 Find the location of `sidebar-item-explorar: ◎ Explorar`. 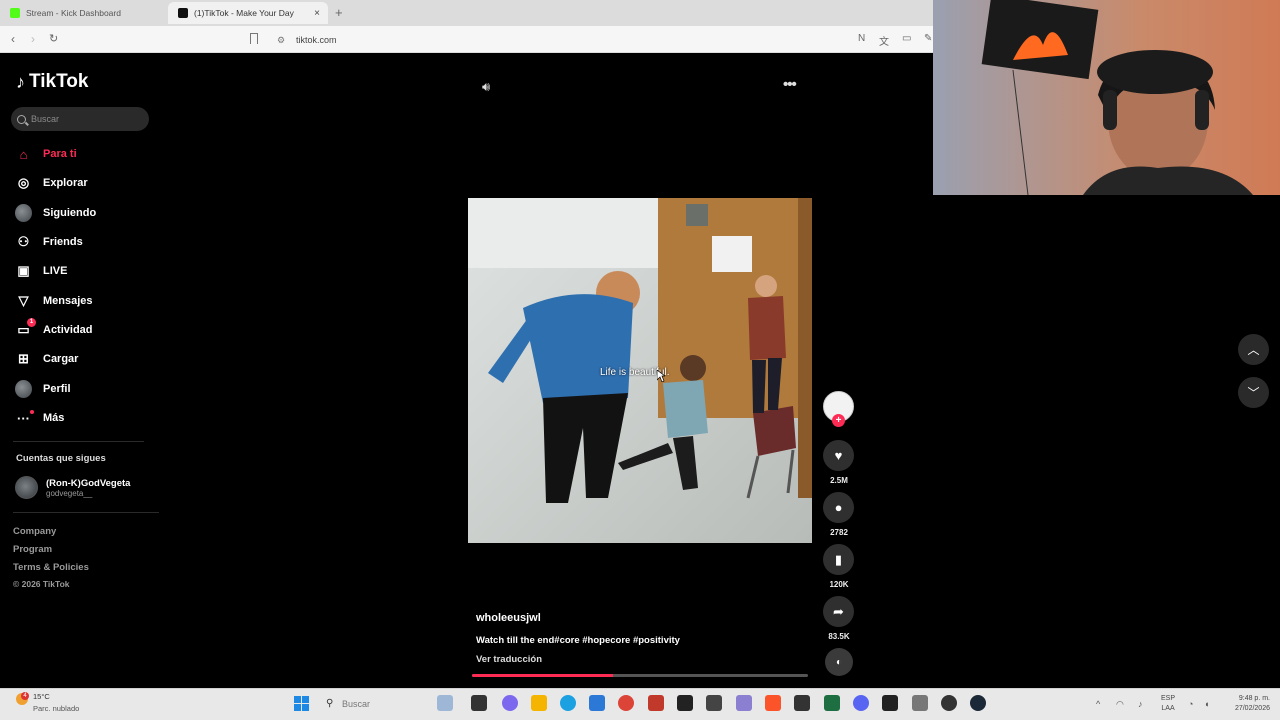

sidebar-item-explorar: ◎ Explorar is located at coordinates (85, 183).